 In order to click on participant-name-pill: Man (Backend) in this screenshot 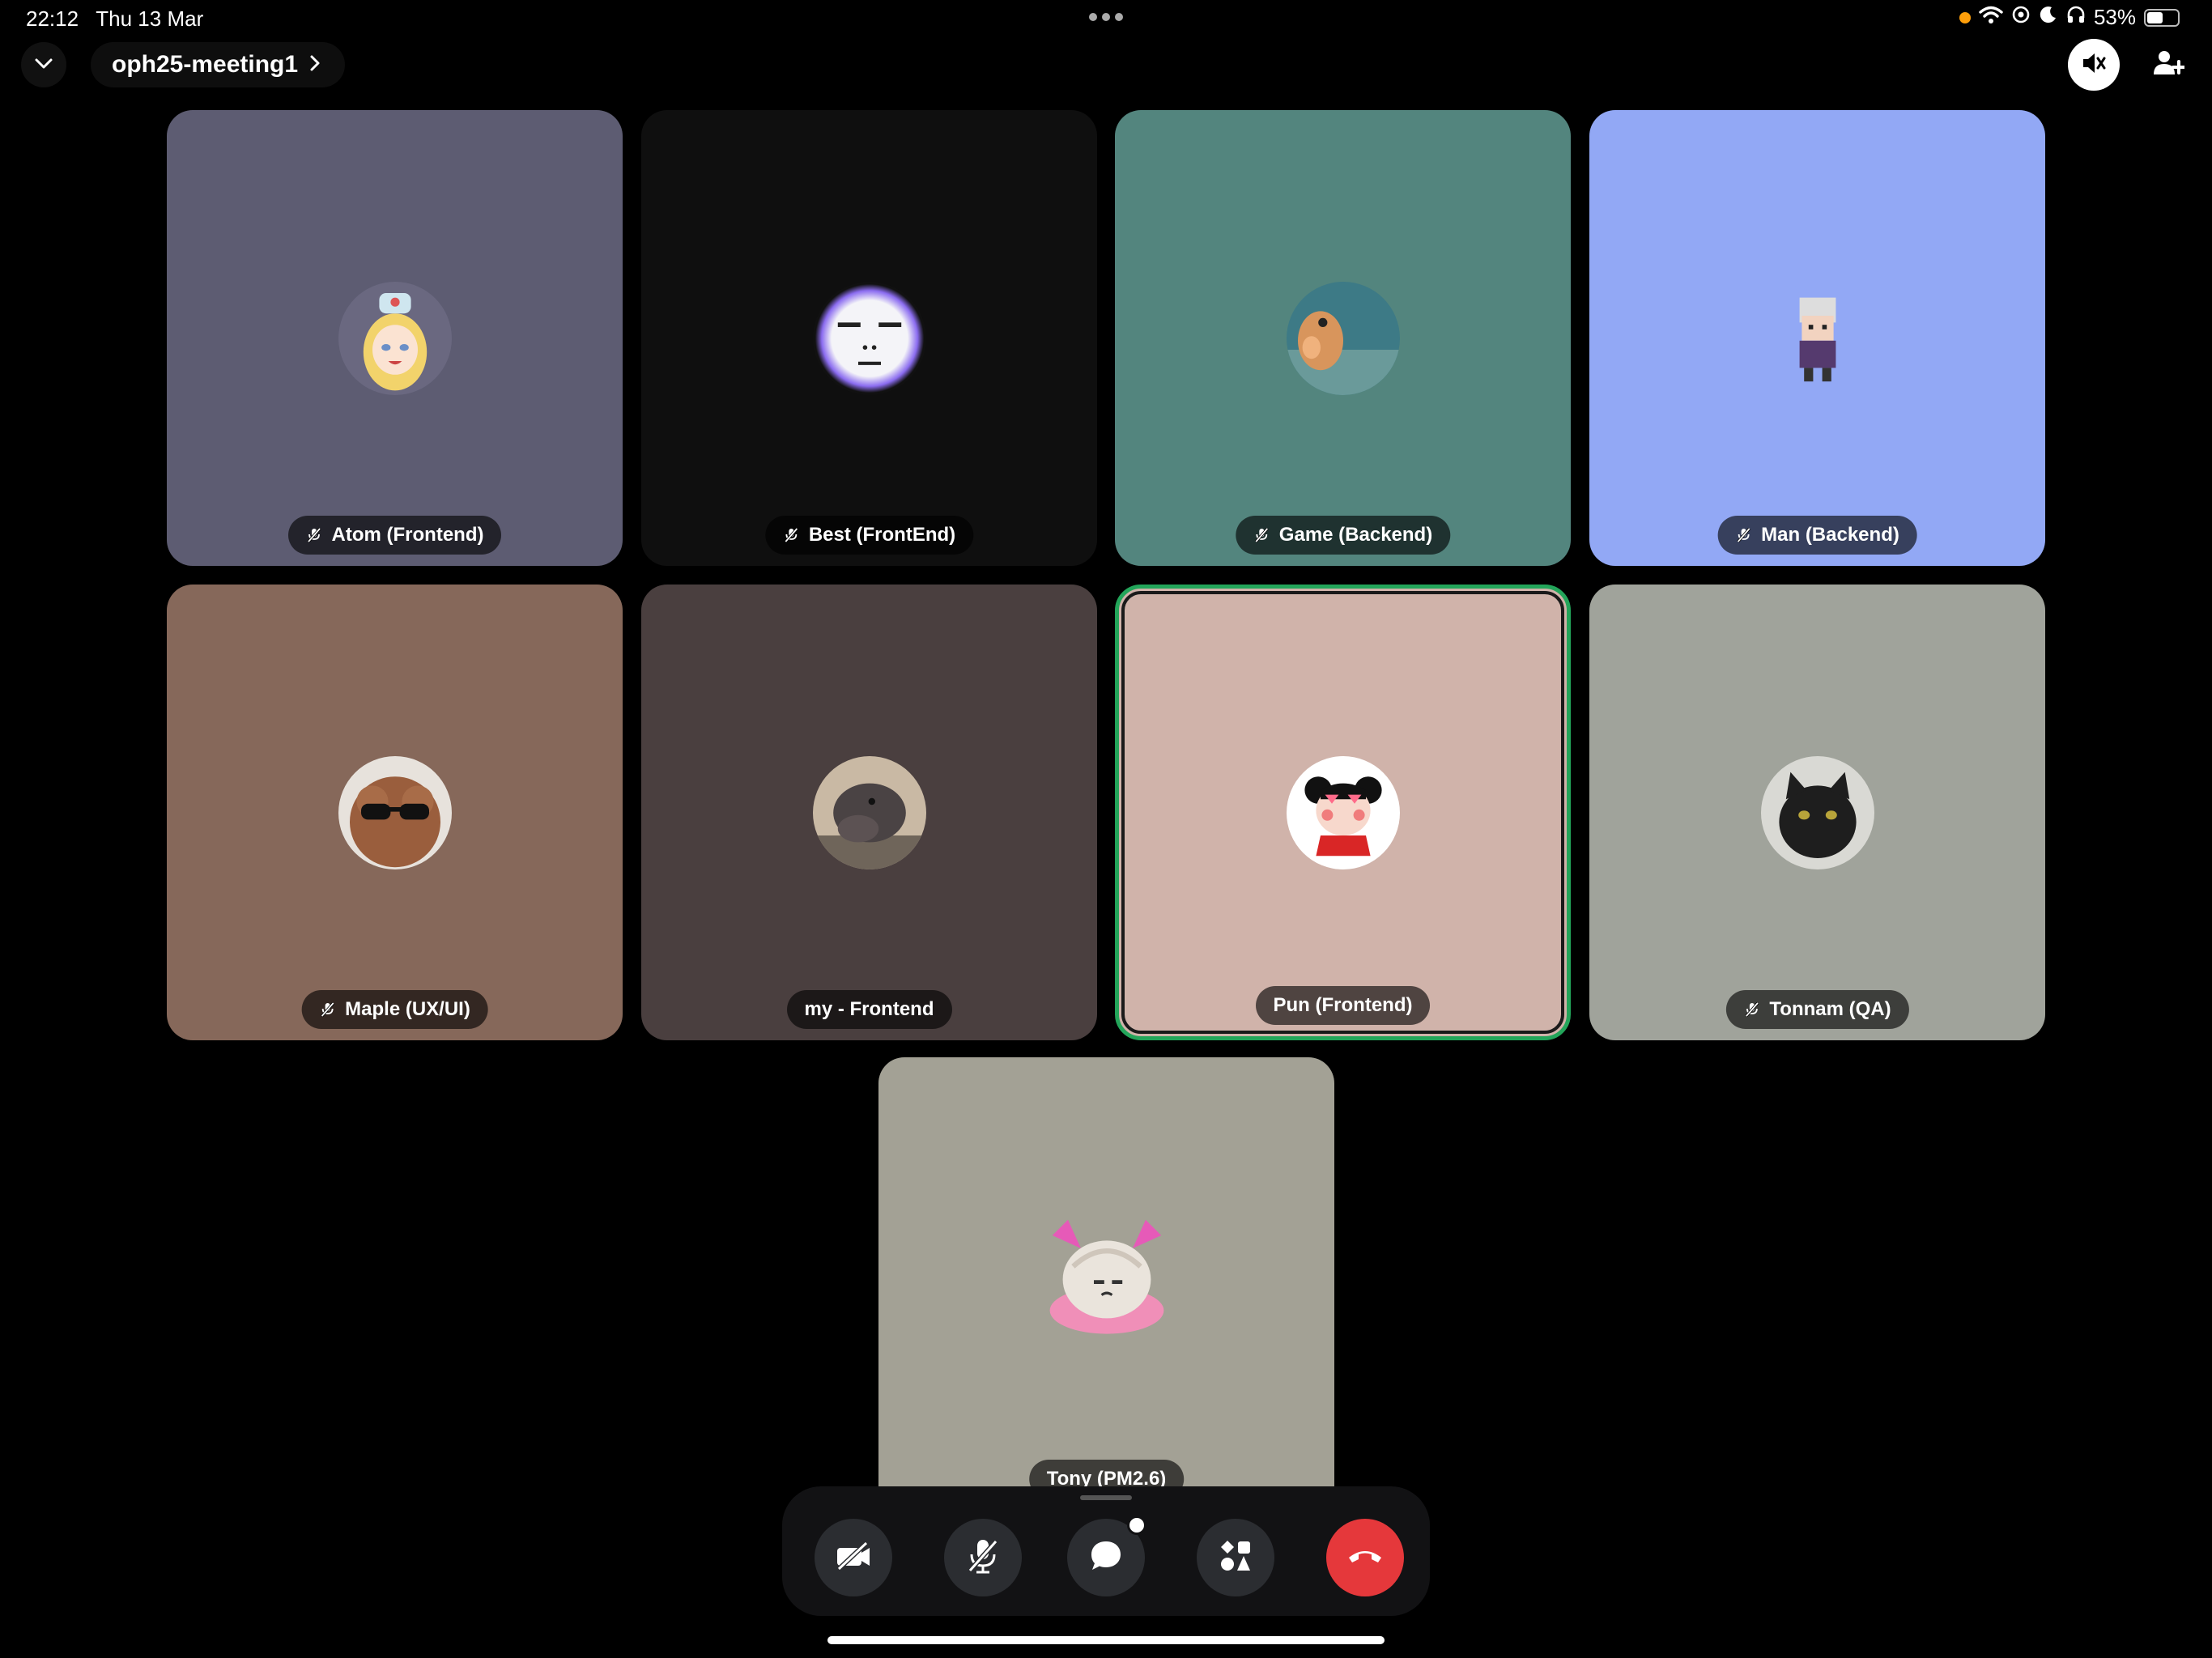, I will do `click(1817, 535)`.